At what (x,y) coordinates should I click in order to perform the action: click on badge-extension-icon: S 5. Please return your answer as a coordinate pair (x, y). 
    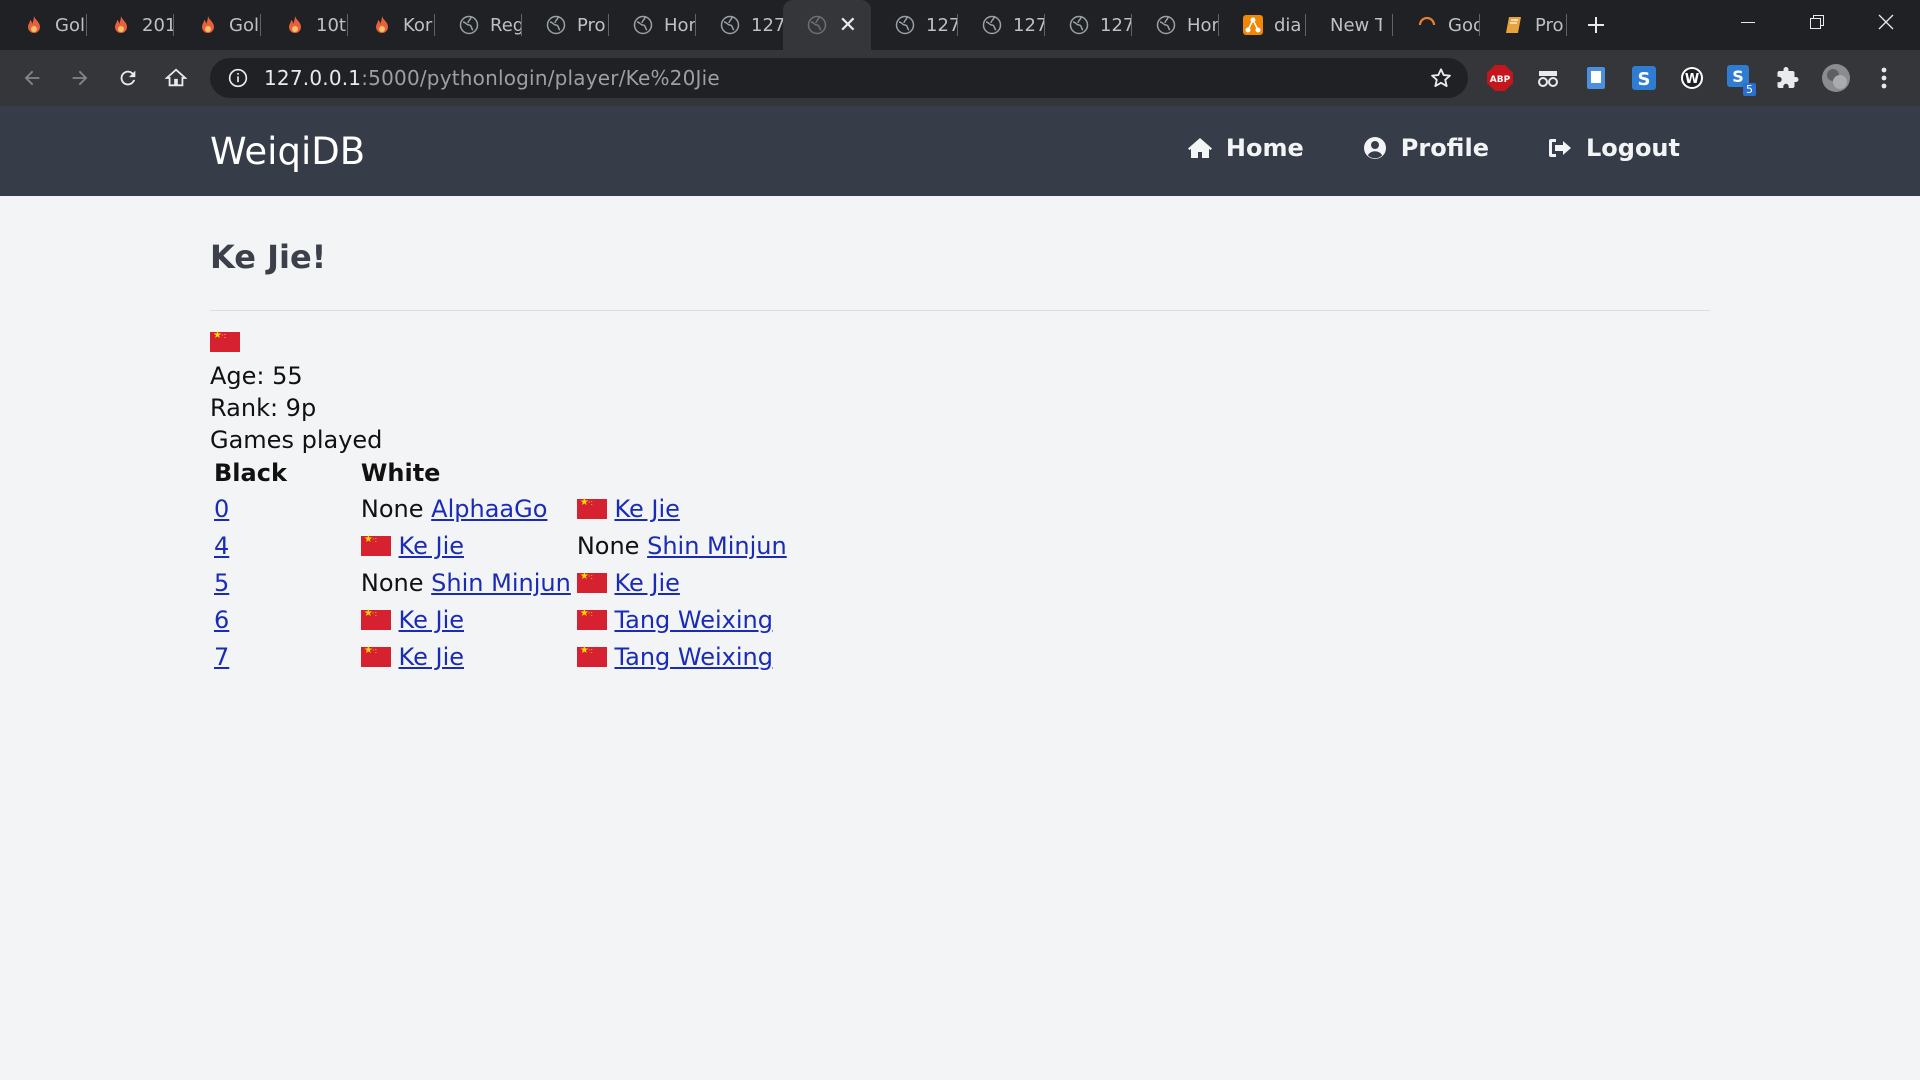
    Looking at the image, I should click on (1740, 78).